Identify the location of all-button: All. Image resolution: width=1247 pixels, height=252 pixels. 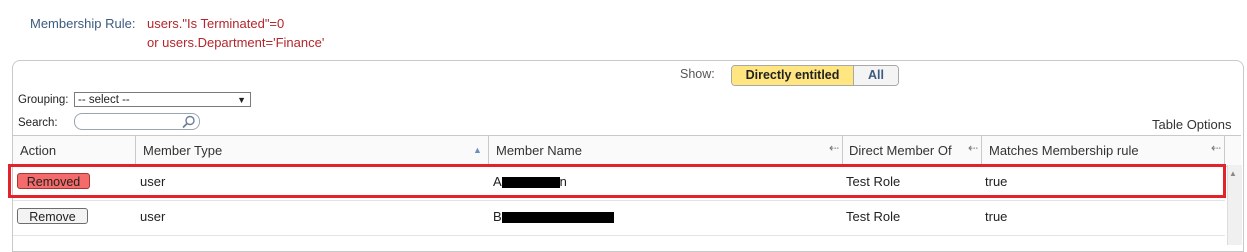
(876, 75).